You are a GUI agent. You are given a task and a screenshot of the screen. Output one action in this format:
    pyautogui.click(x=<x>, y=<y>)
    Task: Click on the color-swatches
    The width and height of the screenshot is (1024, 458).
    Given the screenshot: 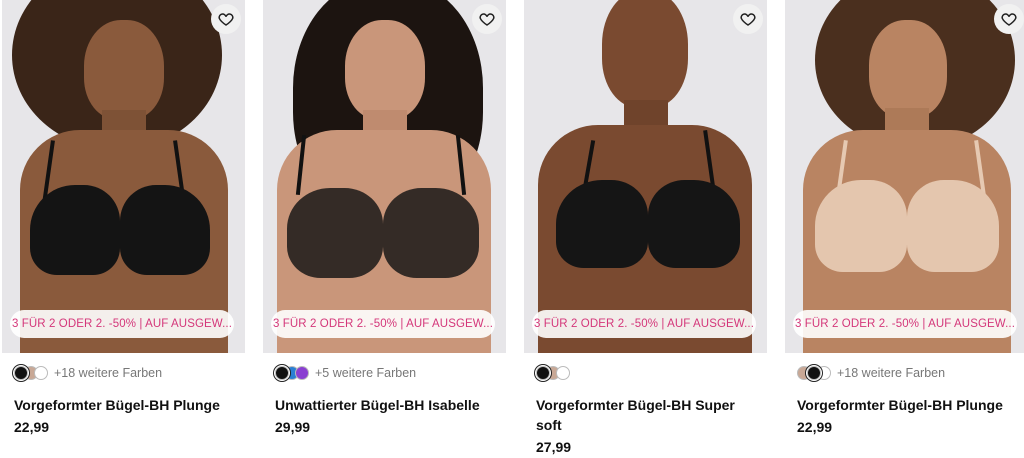 What is the action you would take?
    pyautogui.click(x=556, y=373)
    